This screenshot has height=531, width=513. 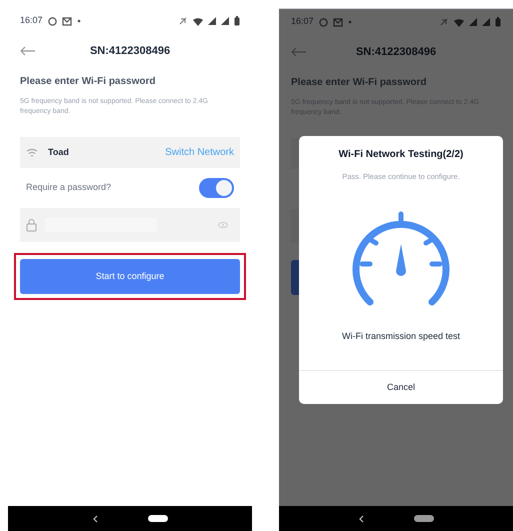 I want to click on toggle-label: Require a password?, so click(x=69, y=187).